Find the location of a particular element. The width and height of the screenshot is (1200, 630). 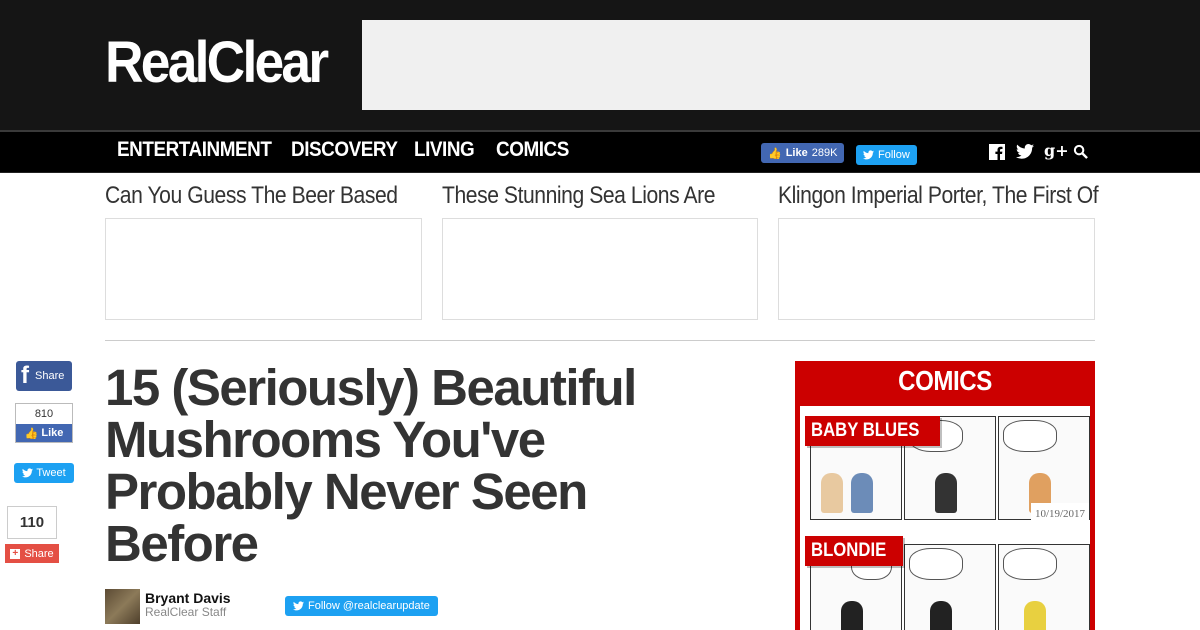

comic-label-blondie: BLONDIE is located at coordinates (854, 551).